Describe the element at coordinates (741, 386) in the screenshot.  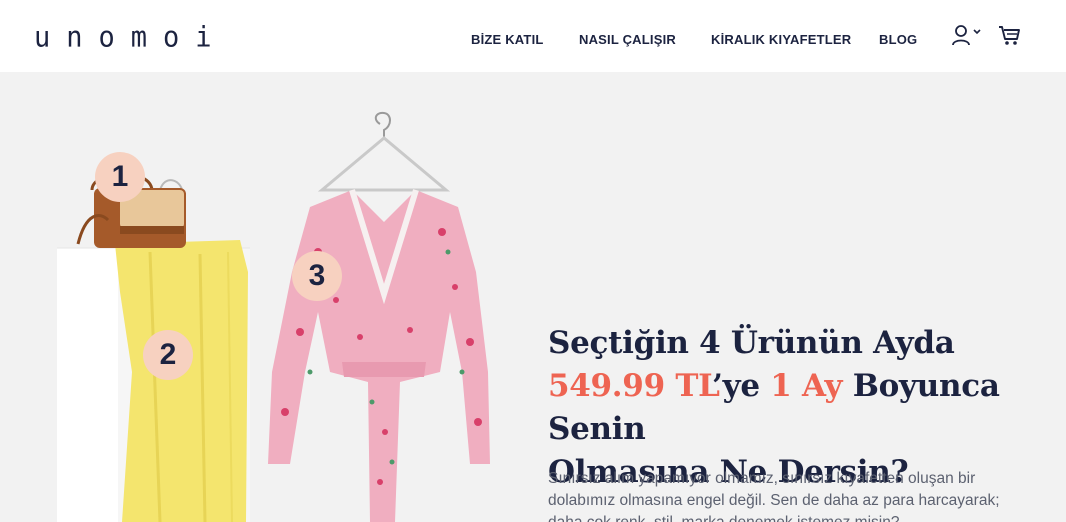
I see `headline-suffix: ’ye` at that location.